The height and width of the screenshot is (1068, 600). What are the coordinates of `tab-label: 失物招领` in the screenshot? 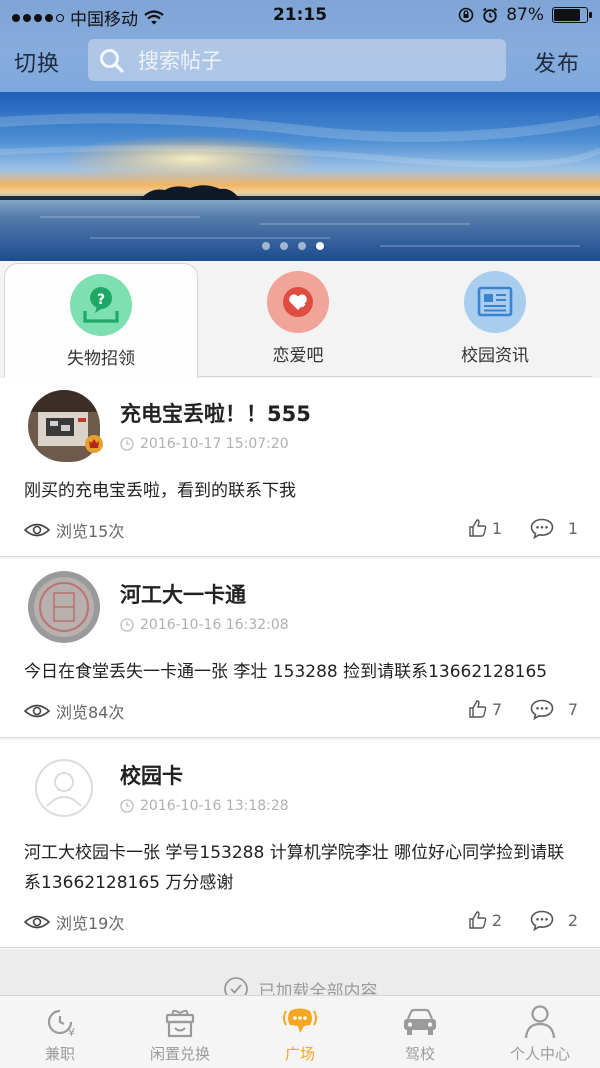 It's located at (101, 359).